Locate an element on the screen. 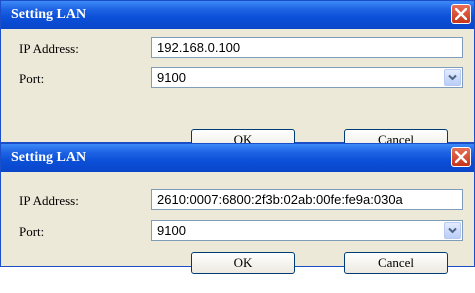 The image size is (475, 293). ip-address-value: 192.168.0.100 is located at coordinates (199, 47).